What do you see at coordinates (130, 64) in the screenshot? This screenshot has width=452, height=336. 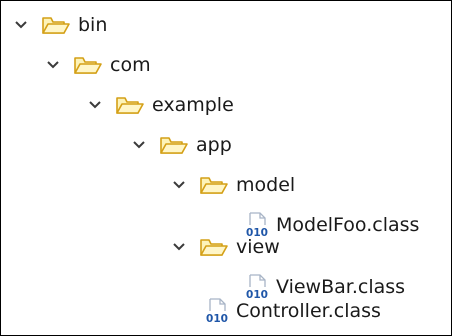 I see `tree-item-label: com` at bounding box center [130, 64].